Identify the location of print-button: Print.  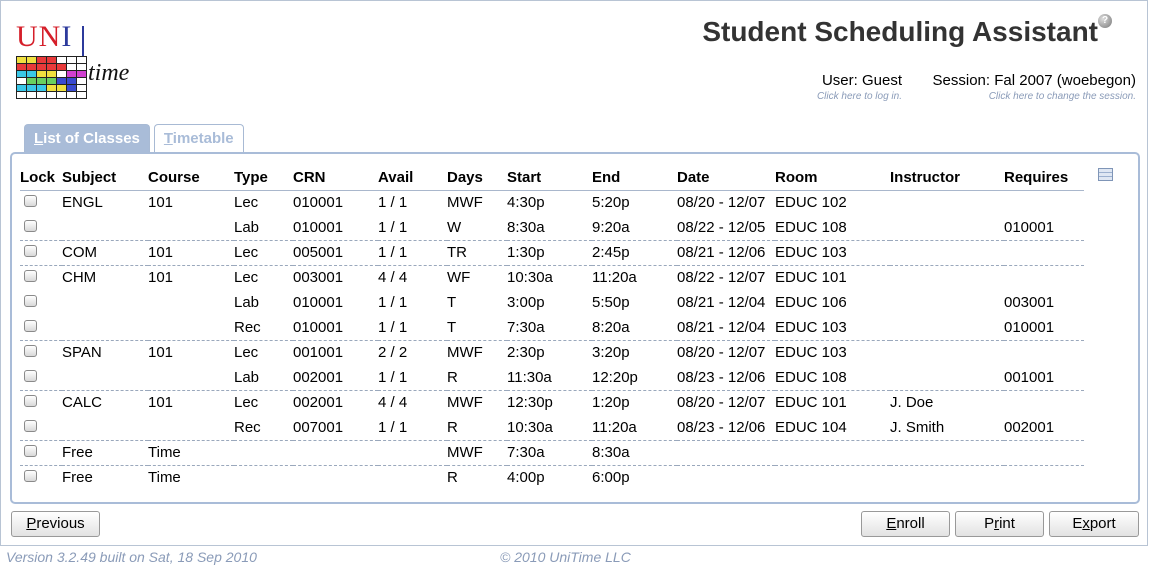
(999, 524).